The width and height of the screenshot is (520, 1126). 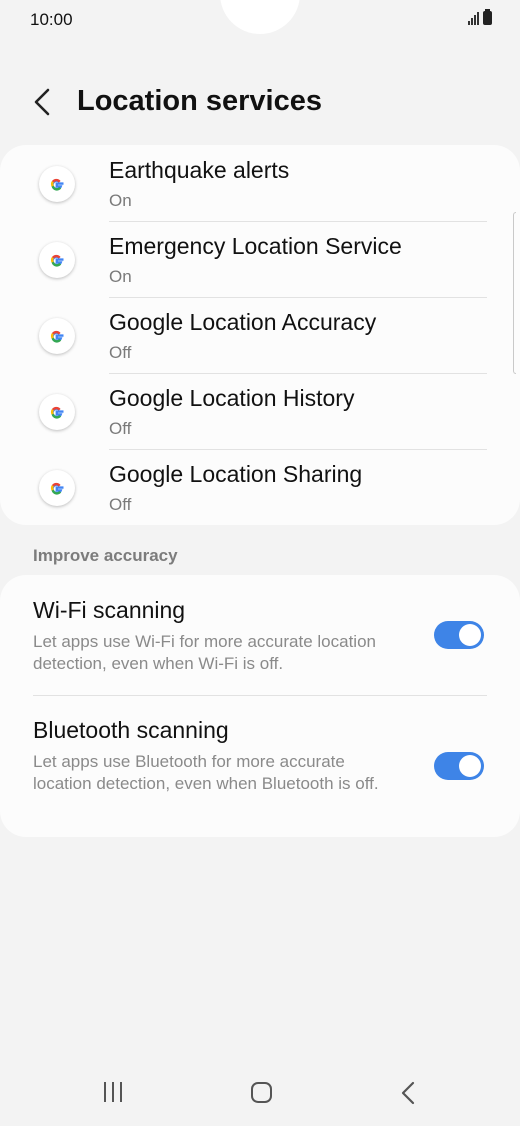 I want to click on service-title: Google Location Accuracy, so click(x=243, y=322).